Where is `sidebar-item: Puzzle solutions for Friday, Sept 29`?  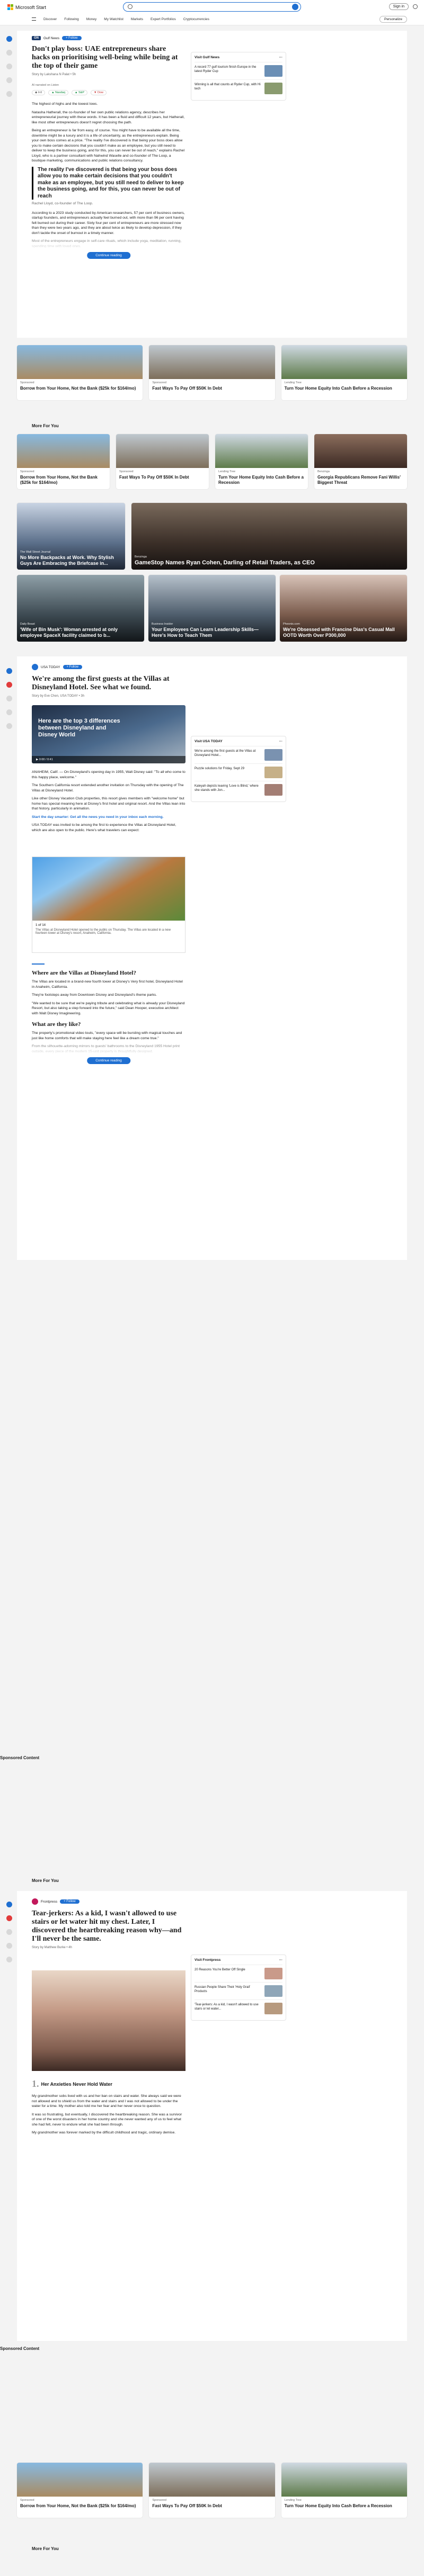 sidebar-item: Puzzle solutions for Friday, Sept 29 is located at coordinates (238, 772).